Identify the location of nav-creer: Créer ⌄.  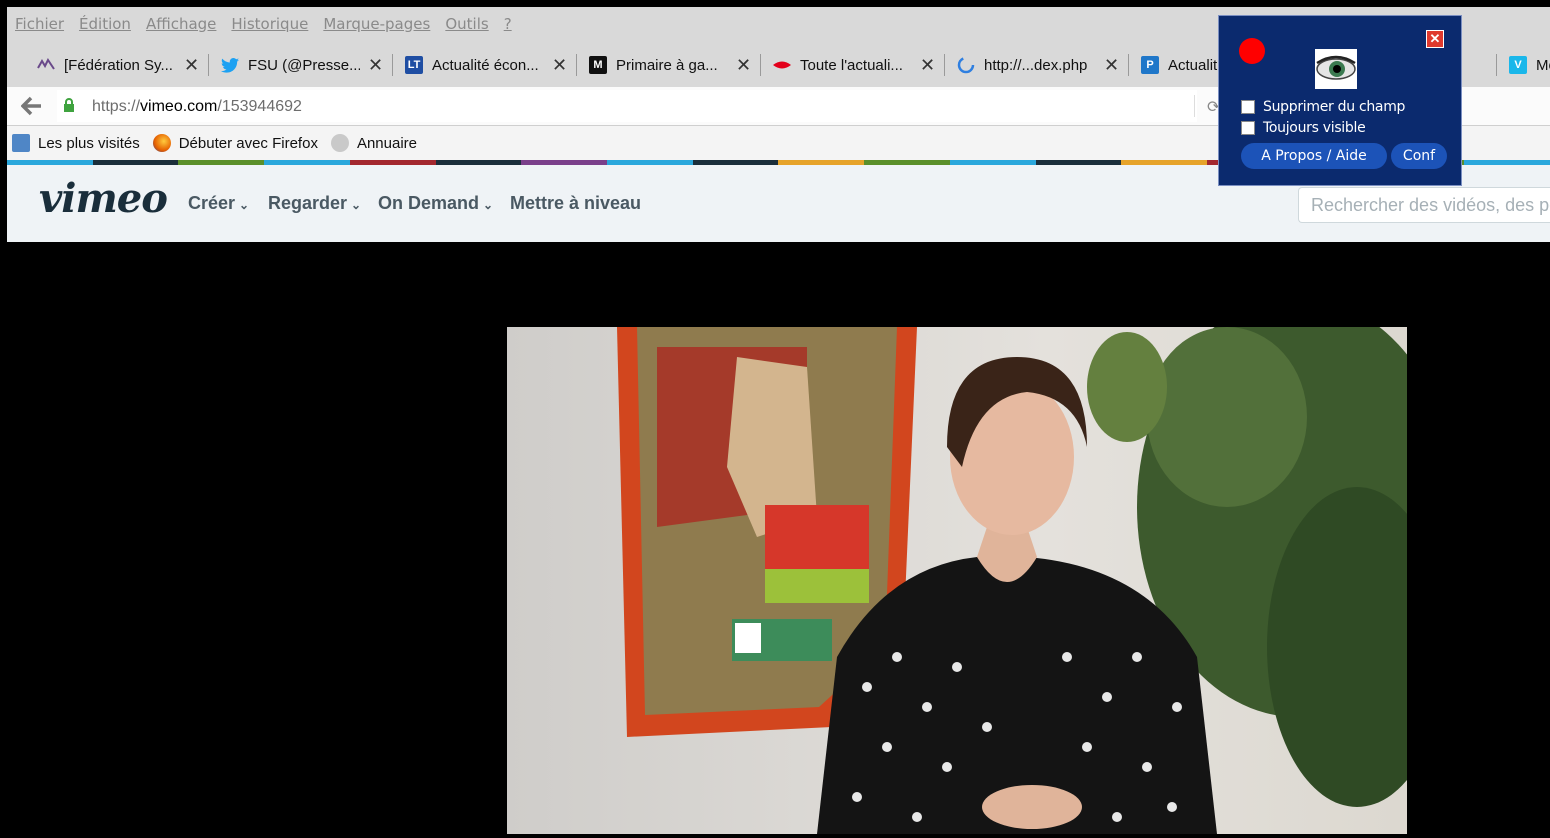
(218, 203).